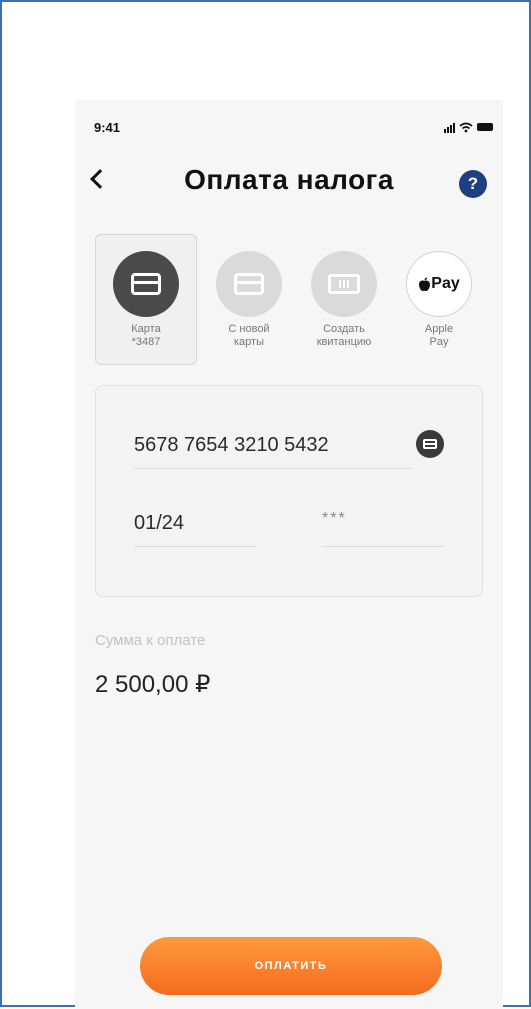  What do you see at coordinates (473, 184) in the screenshot?
I see `help-icon: ?` at bounding box center [473, 184].